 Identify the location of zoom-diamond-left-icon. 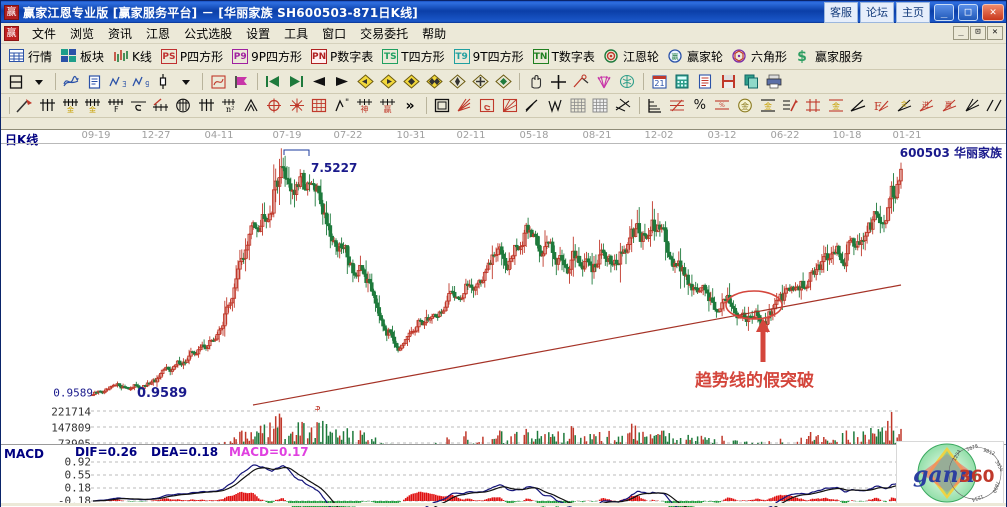
(365, 82).